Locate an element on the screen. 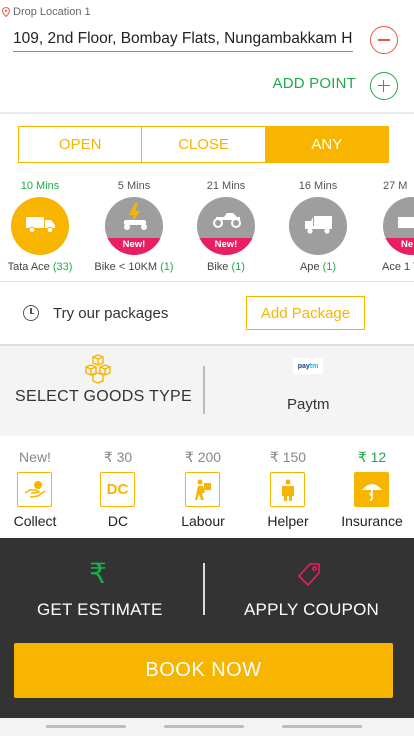  goods-payment-section: SELECT GOODS TYPE pay tm Paytm is located at coordinates (207, 391).